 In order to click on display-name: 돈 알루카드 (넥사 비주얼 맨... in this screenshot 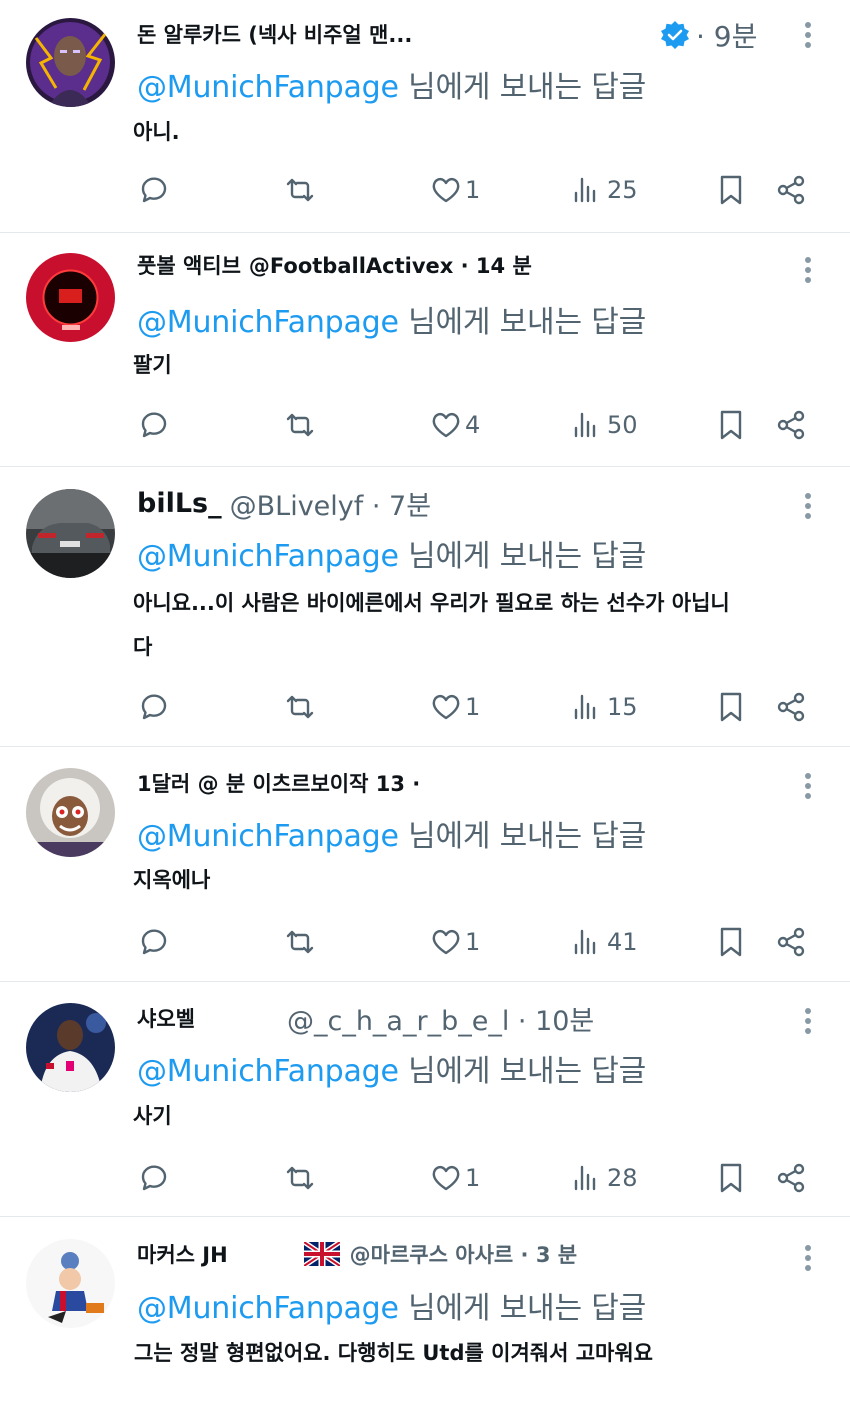, I will do `click(274, 34)`.